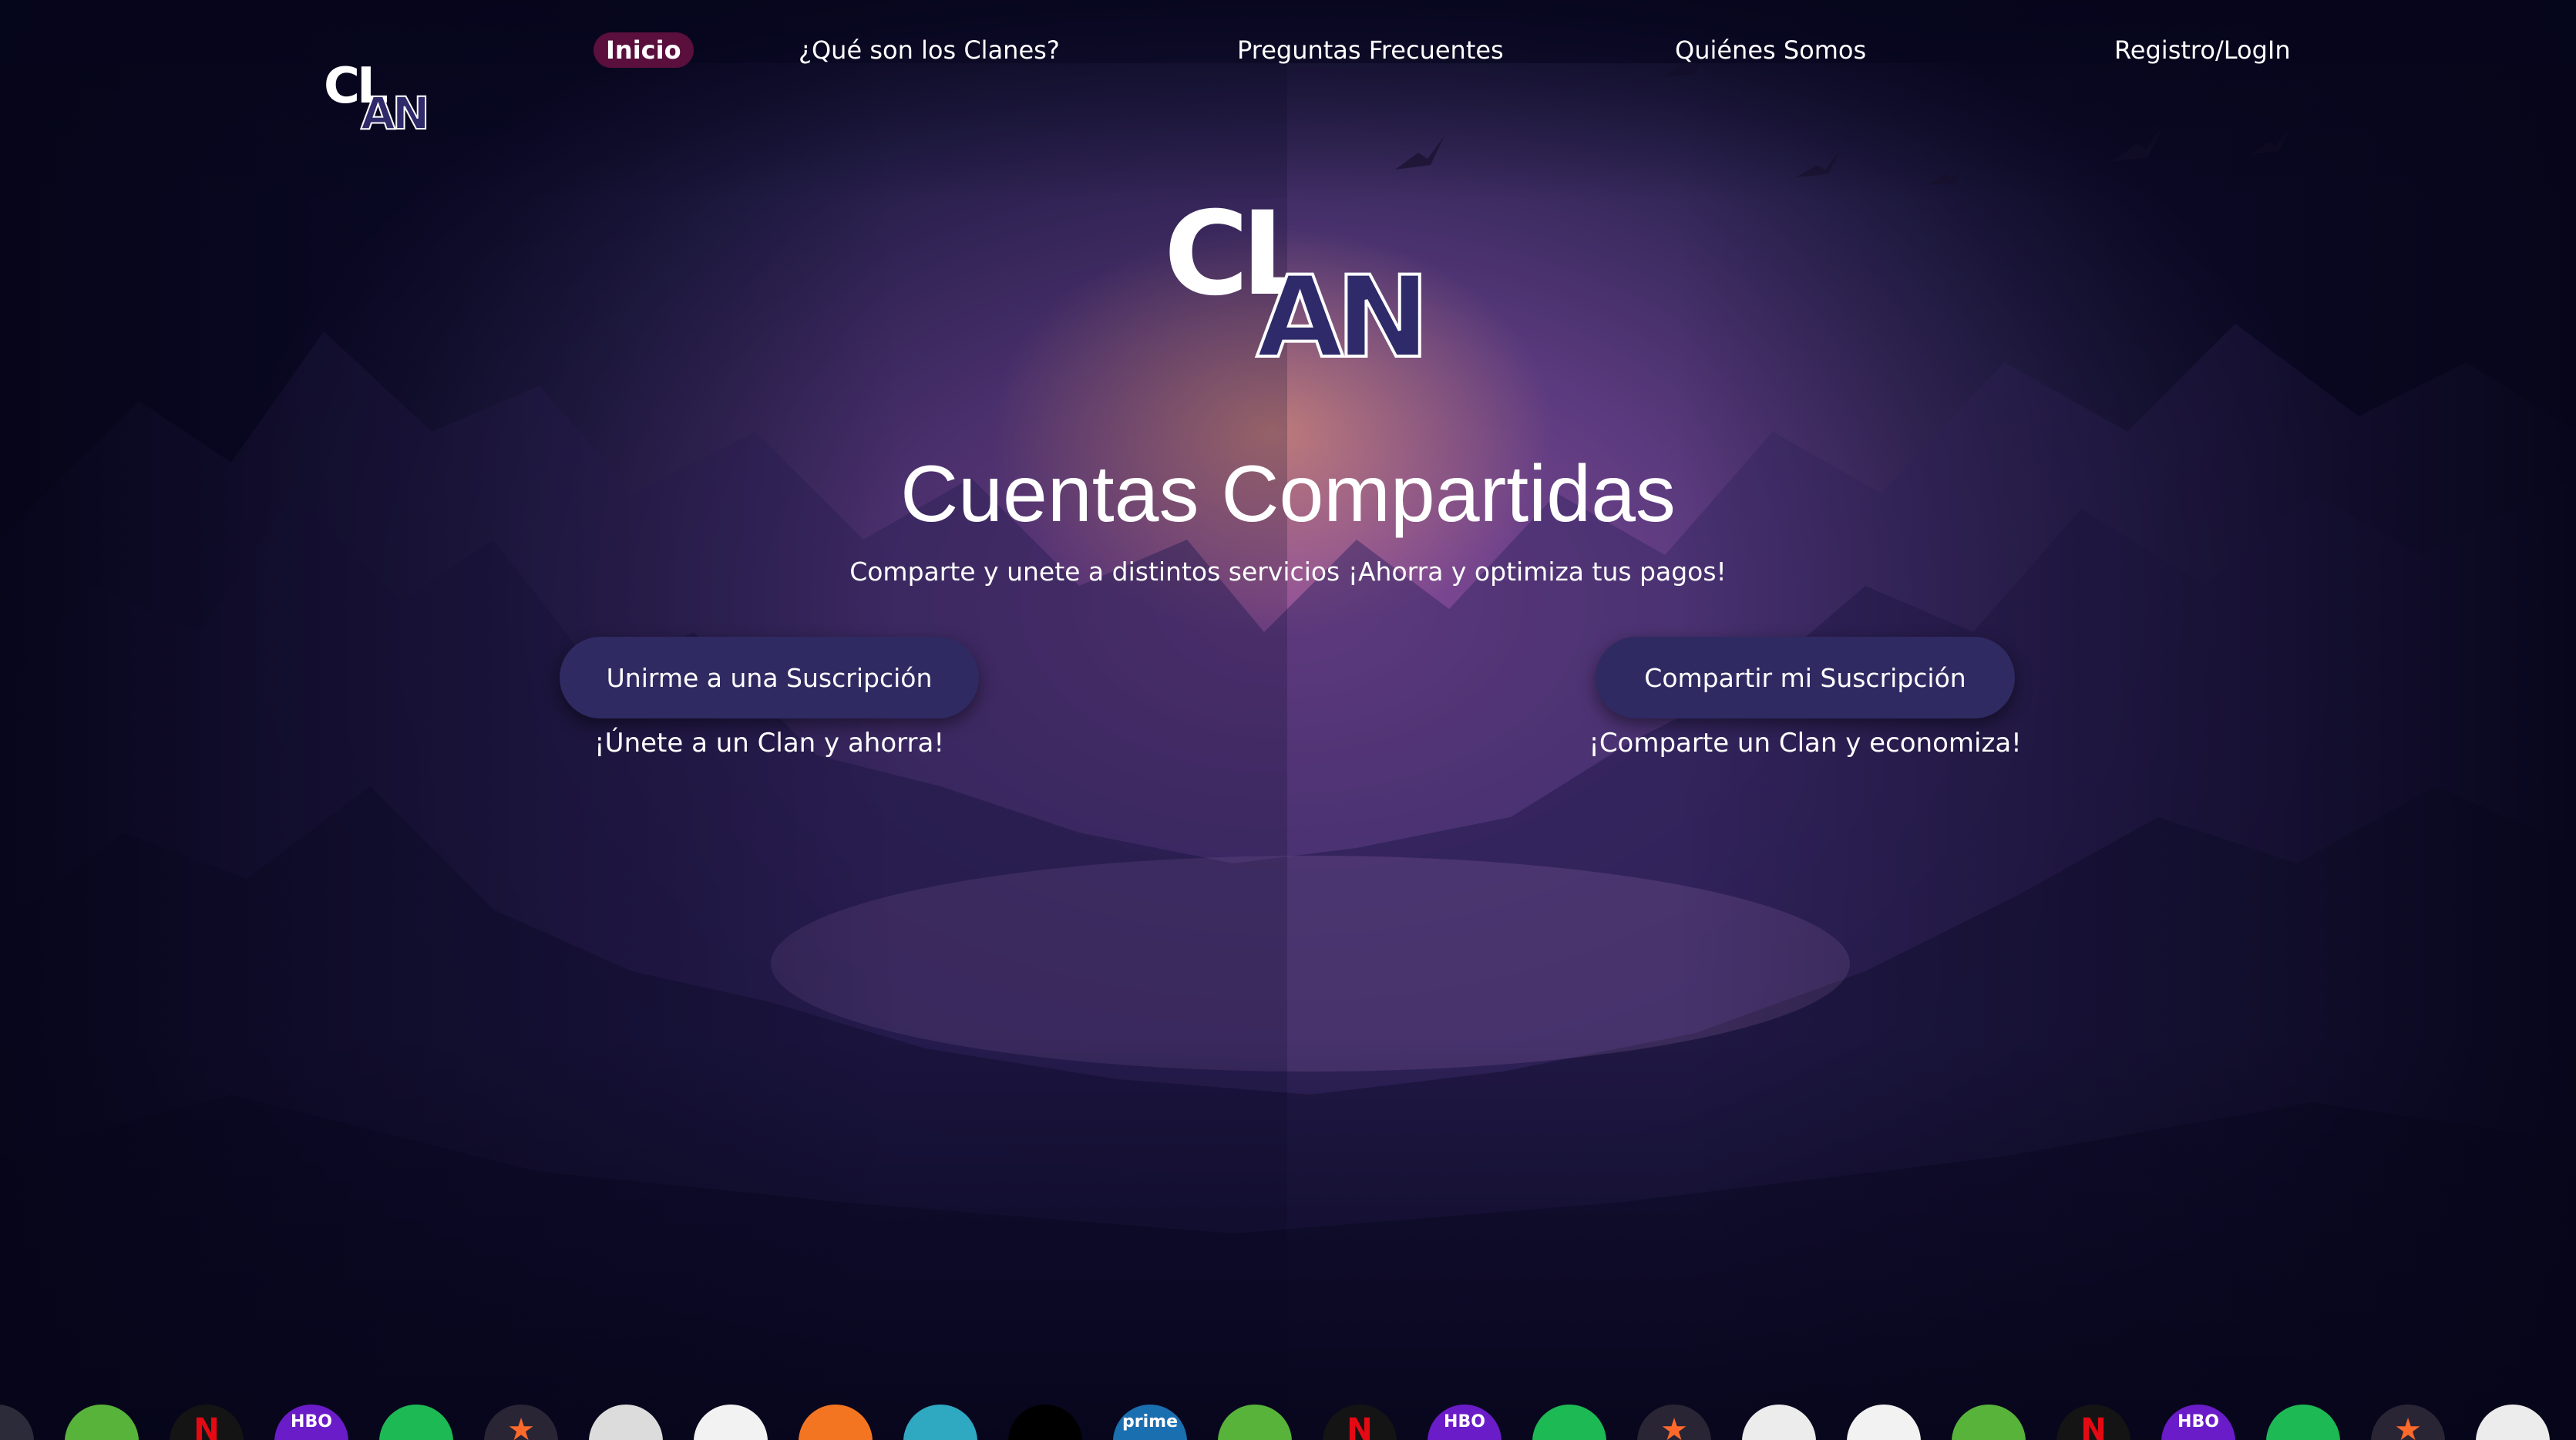 This screenshot has width=2576, height=1440. Describe the element at coordinates (644, 50) in the screenshot. I see `nav-inicio: Inicio` at that location.